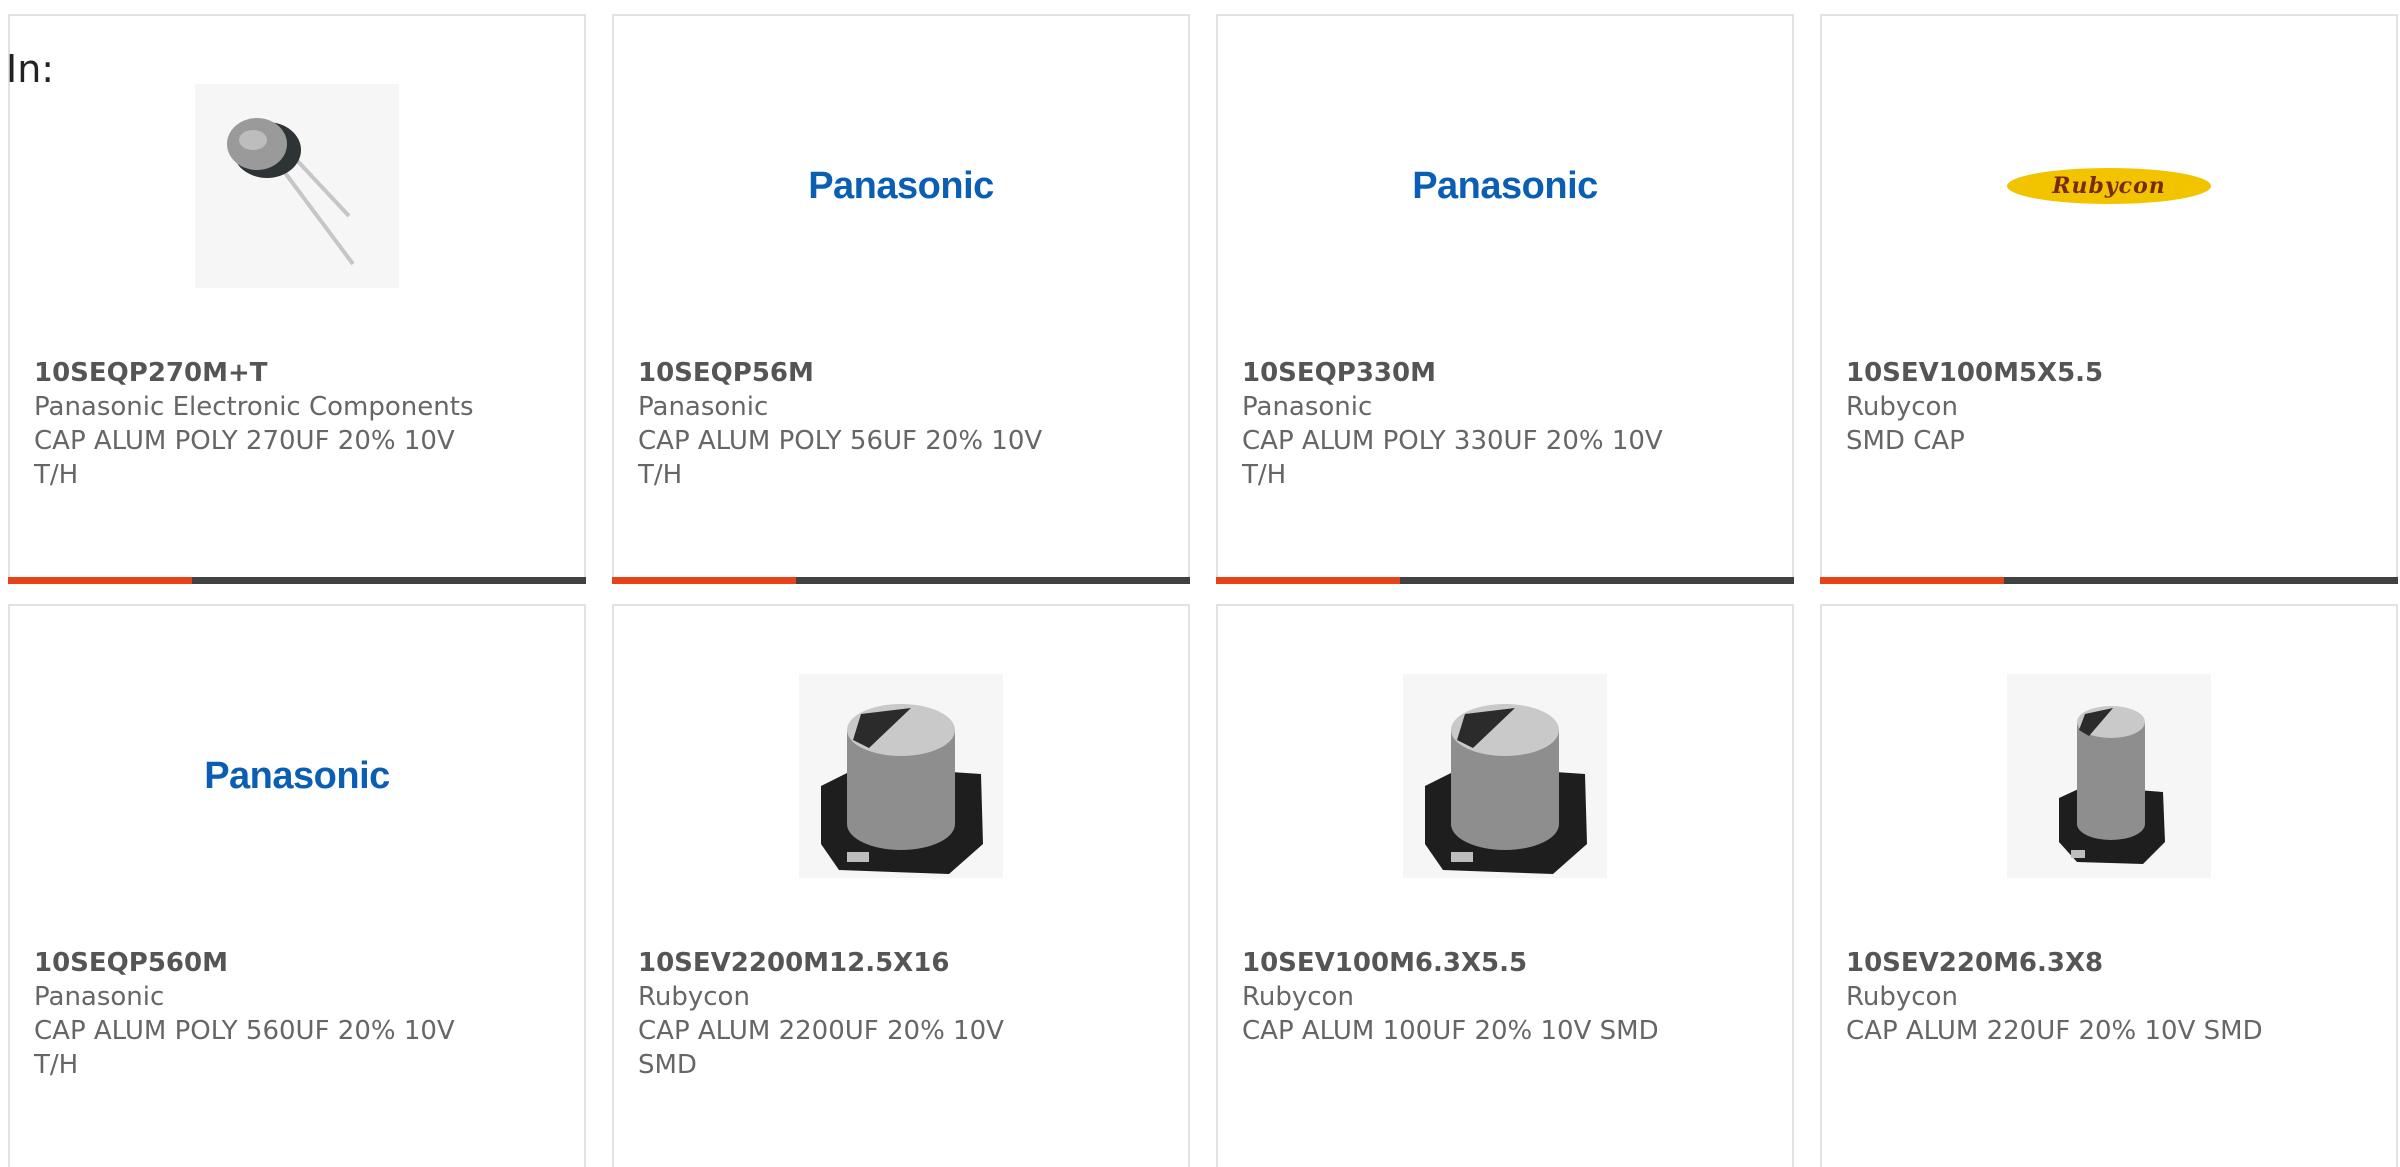  What do you see at coordinates (297, 963) in the screenshot?
I see `part-number-link: 10SEQP560M` at bounding box center [297, 963].